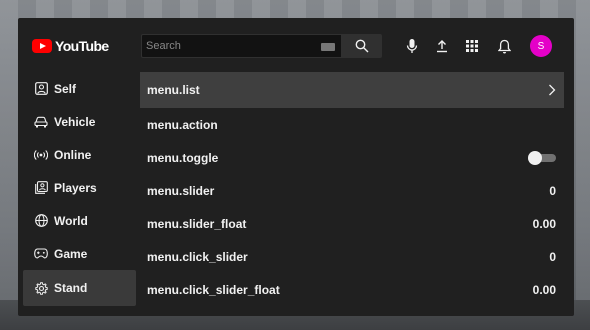 Image resolution: width=590 pixels, height=330 pixels. I want to click on sidebar-item-label: Stand, so click(71, 288).